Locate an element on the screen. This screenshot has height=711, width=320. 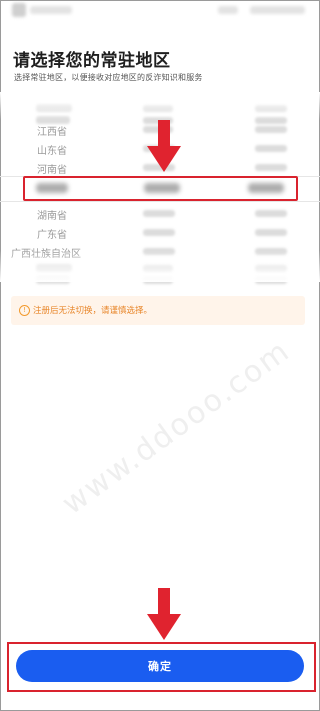
status-bar is located at coordinates (160, 15).